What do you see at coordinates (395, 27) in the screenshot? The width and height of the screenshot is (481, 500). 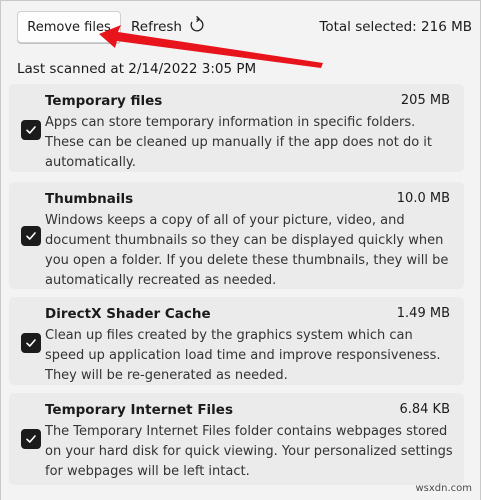 I see `total-selected: Total selected: 216 MB` at bounding box center [395, 27].